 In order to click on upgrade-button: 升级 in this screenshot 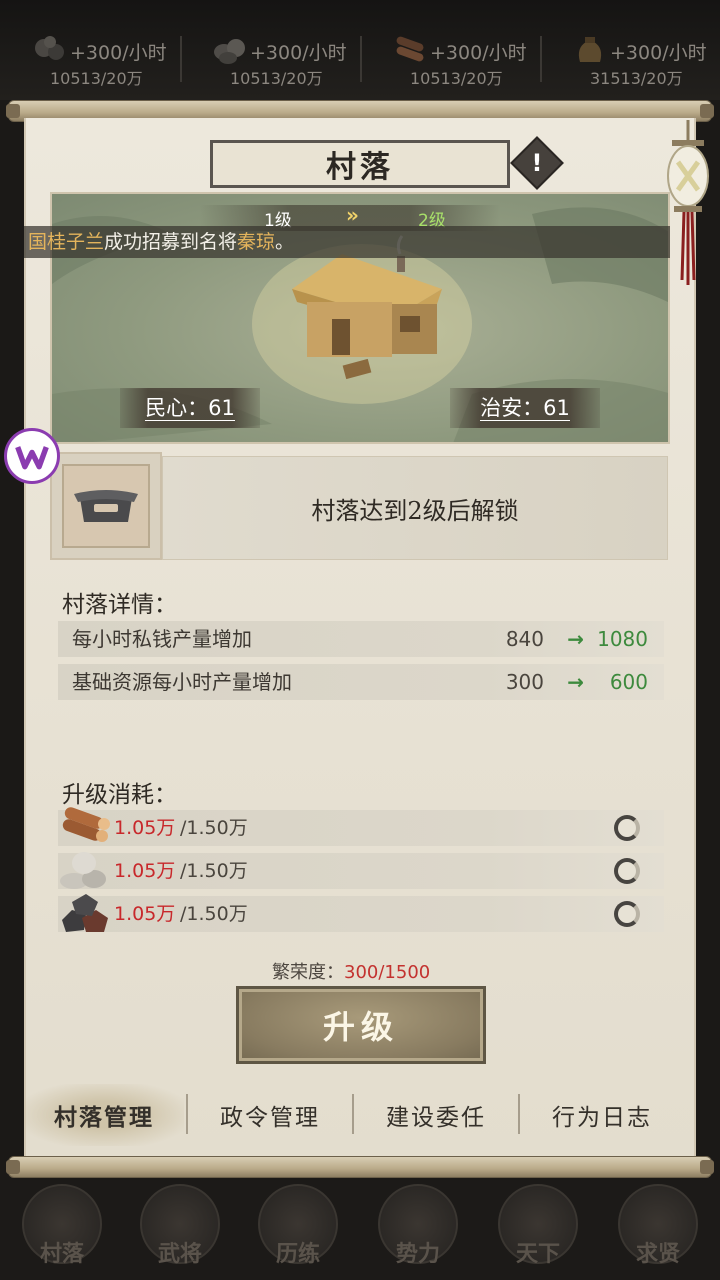, I will do `click(361, 1025)`.